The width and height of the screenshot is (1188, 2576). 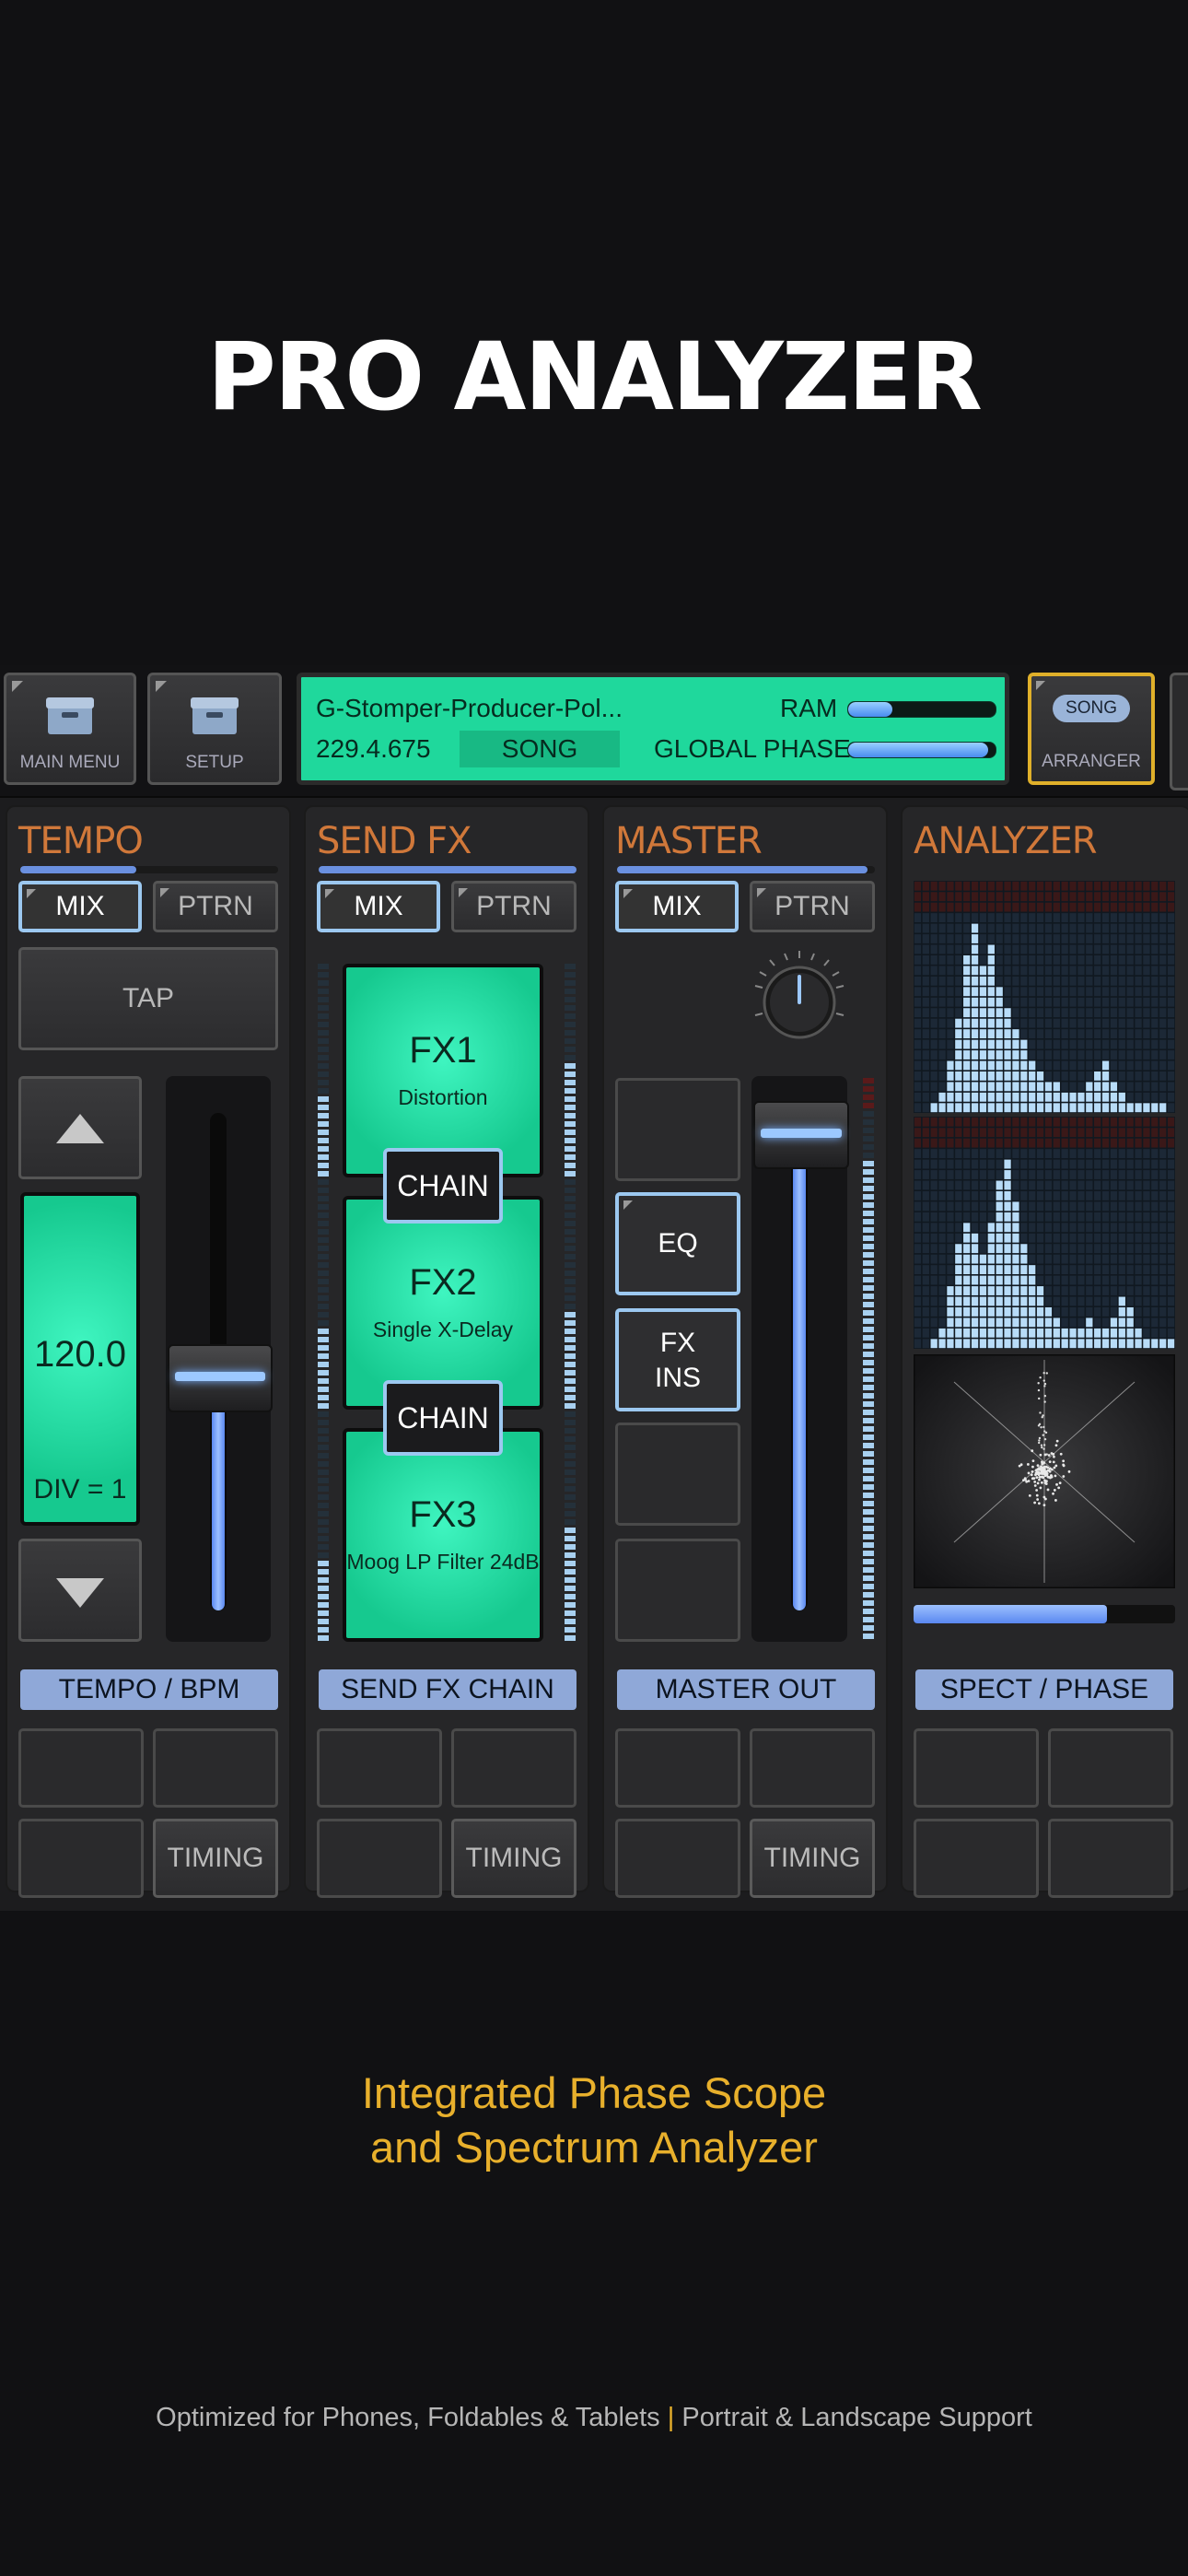 I want to click on fx1-slot: FX1 Distortion, so click(x=443, y=1070).